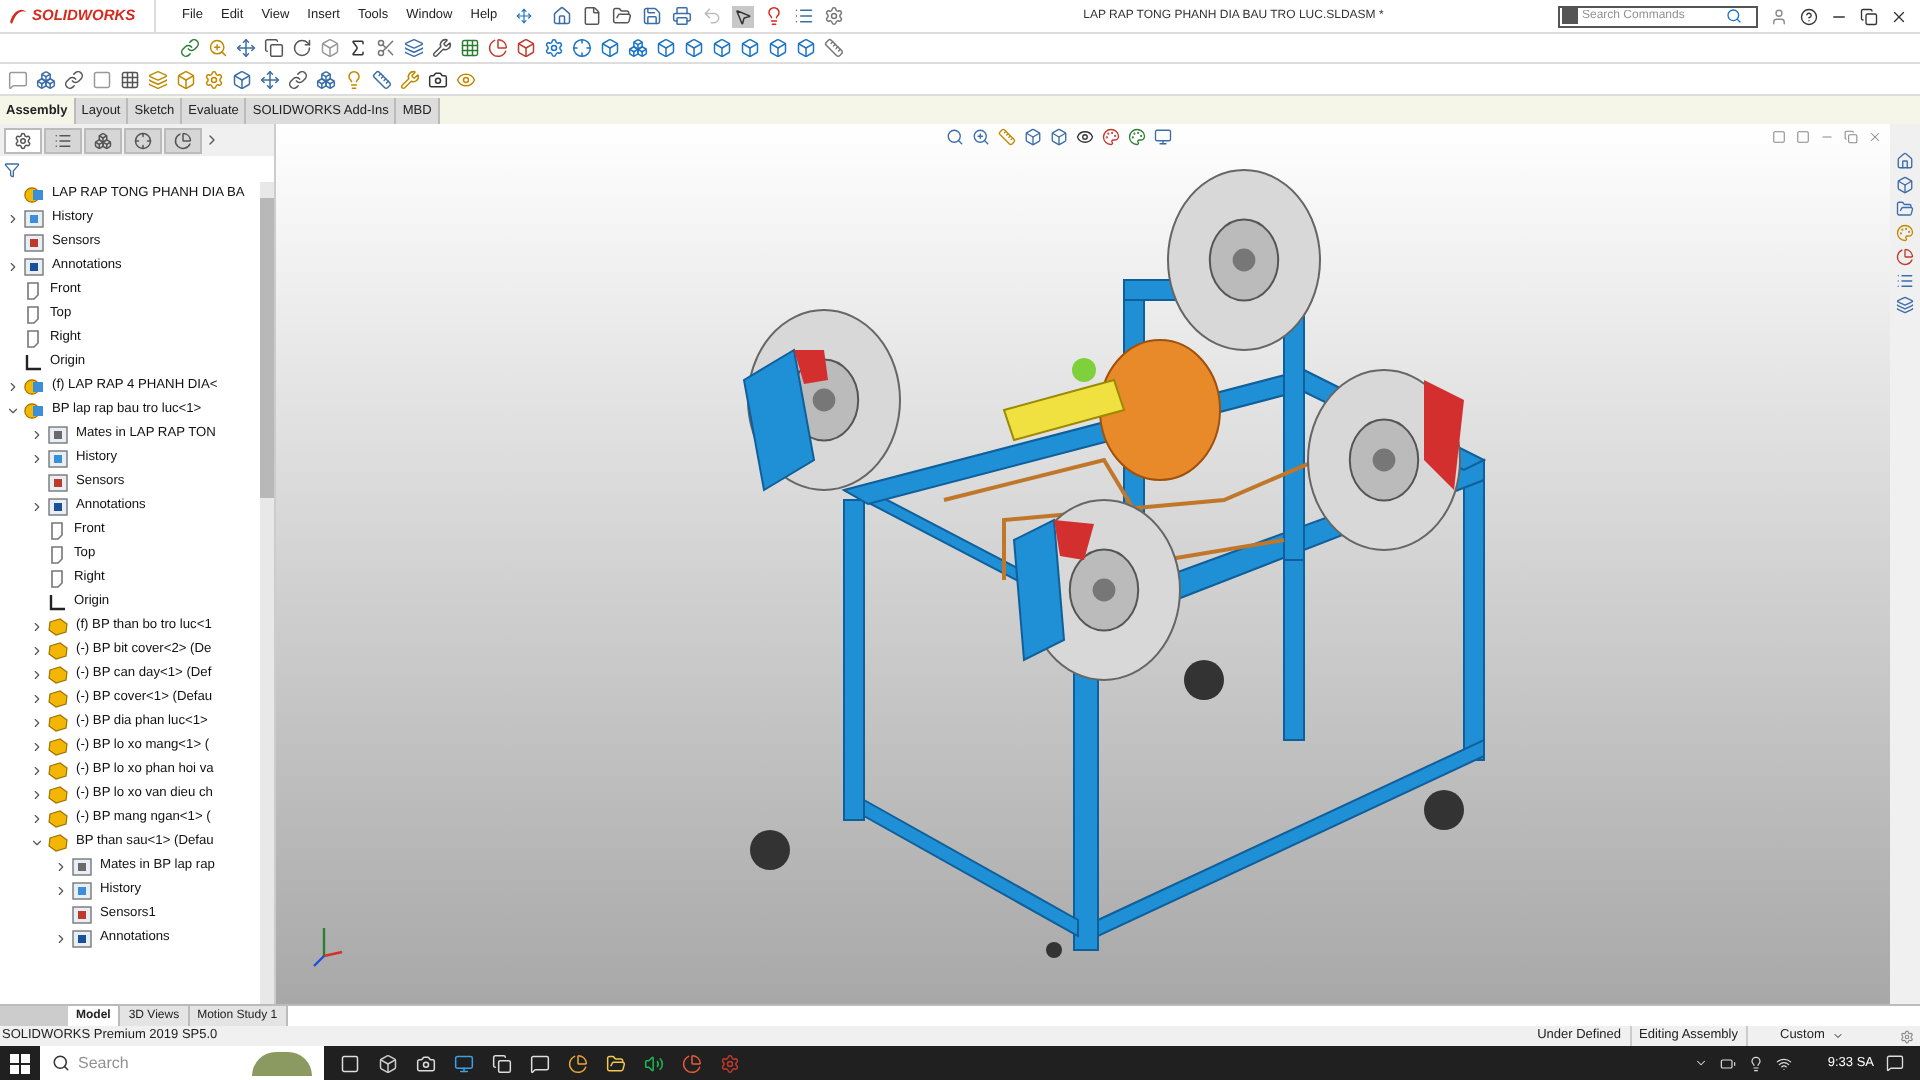  Describe the element at coordinates (470, 48) in the screenshot. I see `grid-icon` at that location.